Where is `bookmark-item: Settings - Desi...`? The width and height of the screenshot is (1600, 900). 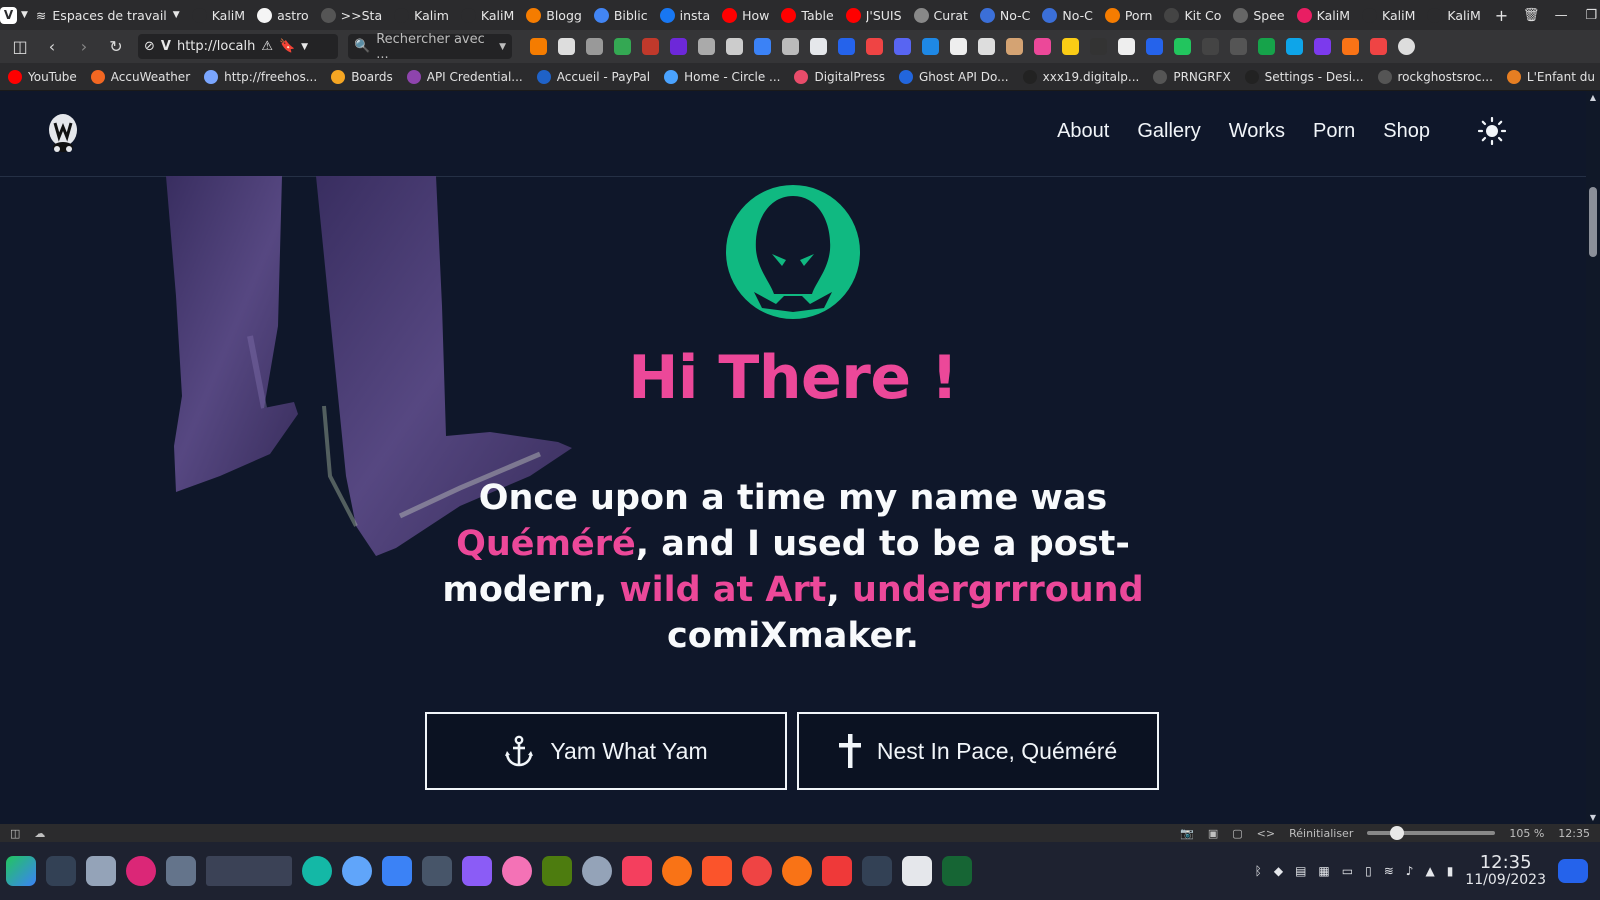
bookmark-item: Settings - Desi... is located at coordinates (1304, 76).